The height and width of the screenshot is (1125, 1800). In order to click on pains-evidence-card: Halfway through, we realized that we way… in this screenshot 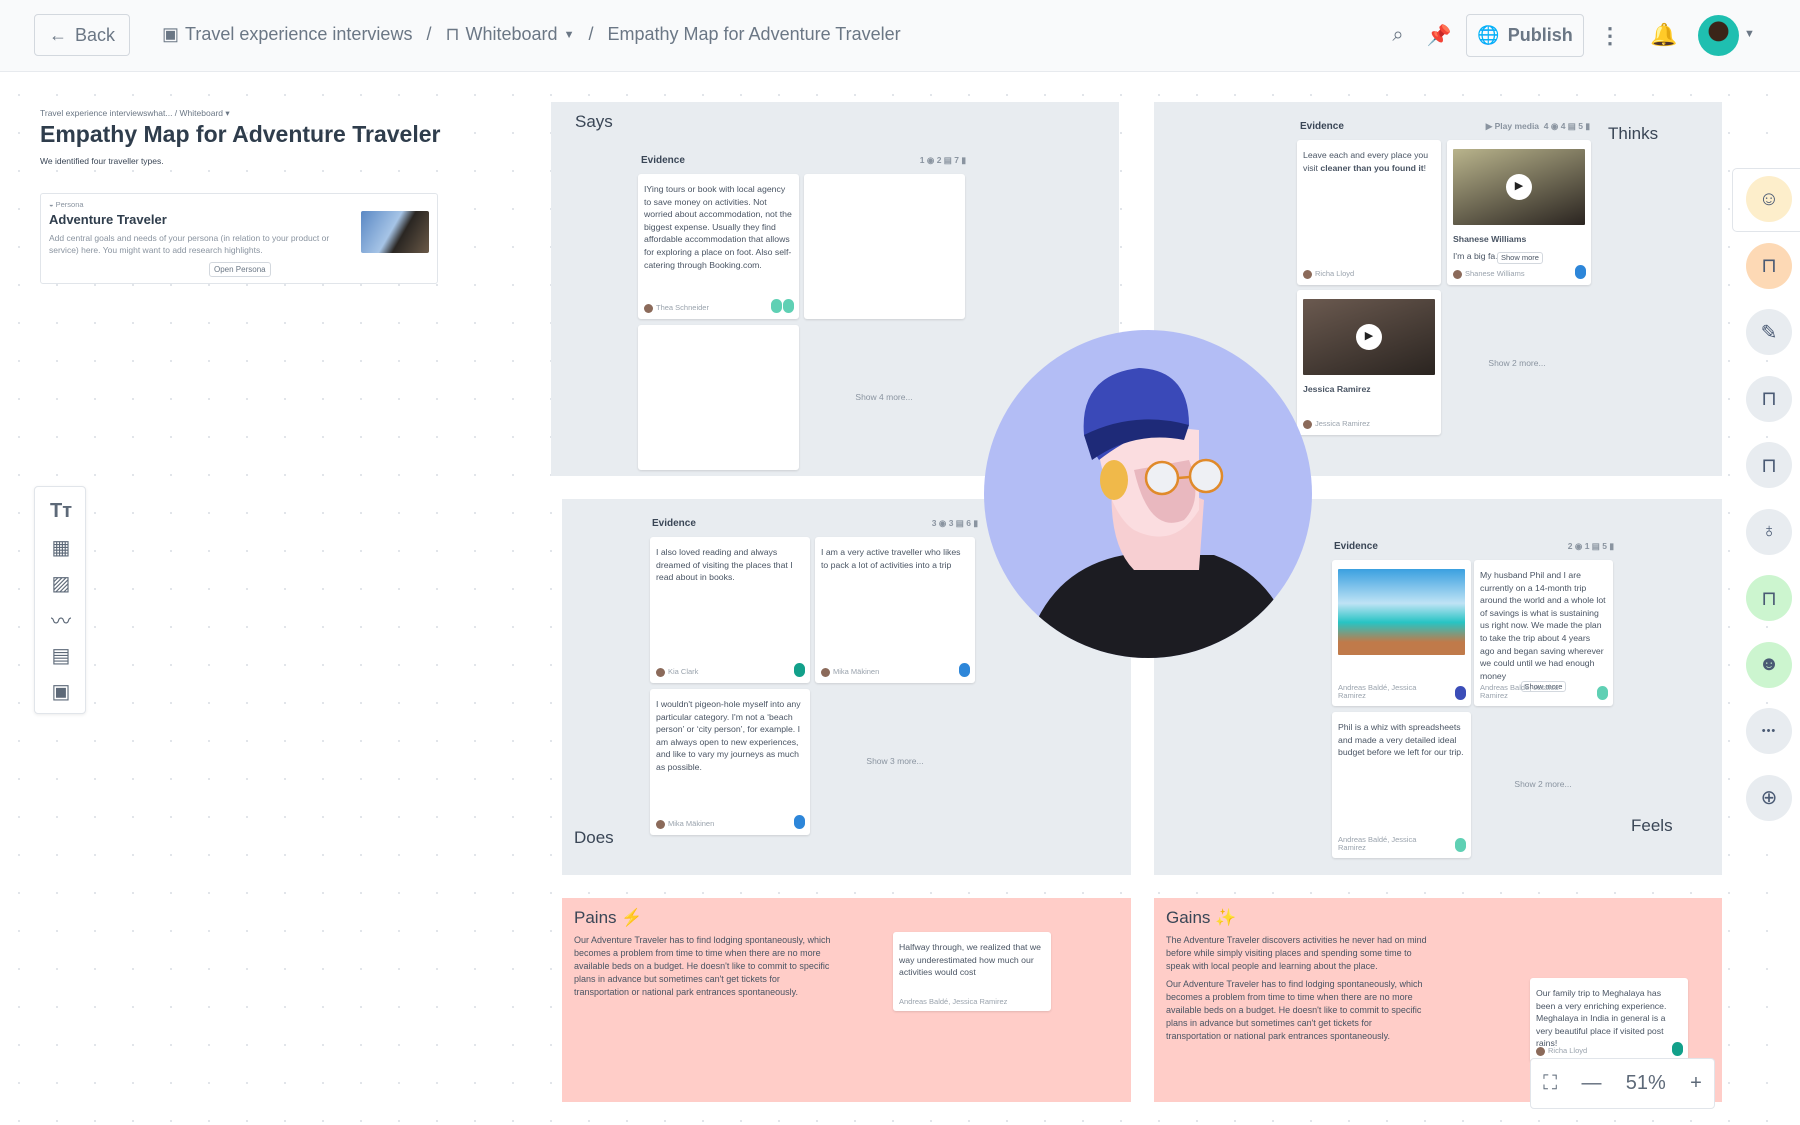, I will do `click(972, 971)`.